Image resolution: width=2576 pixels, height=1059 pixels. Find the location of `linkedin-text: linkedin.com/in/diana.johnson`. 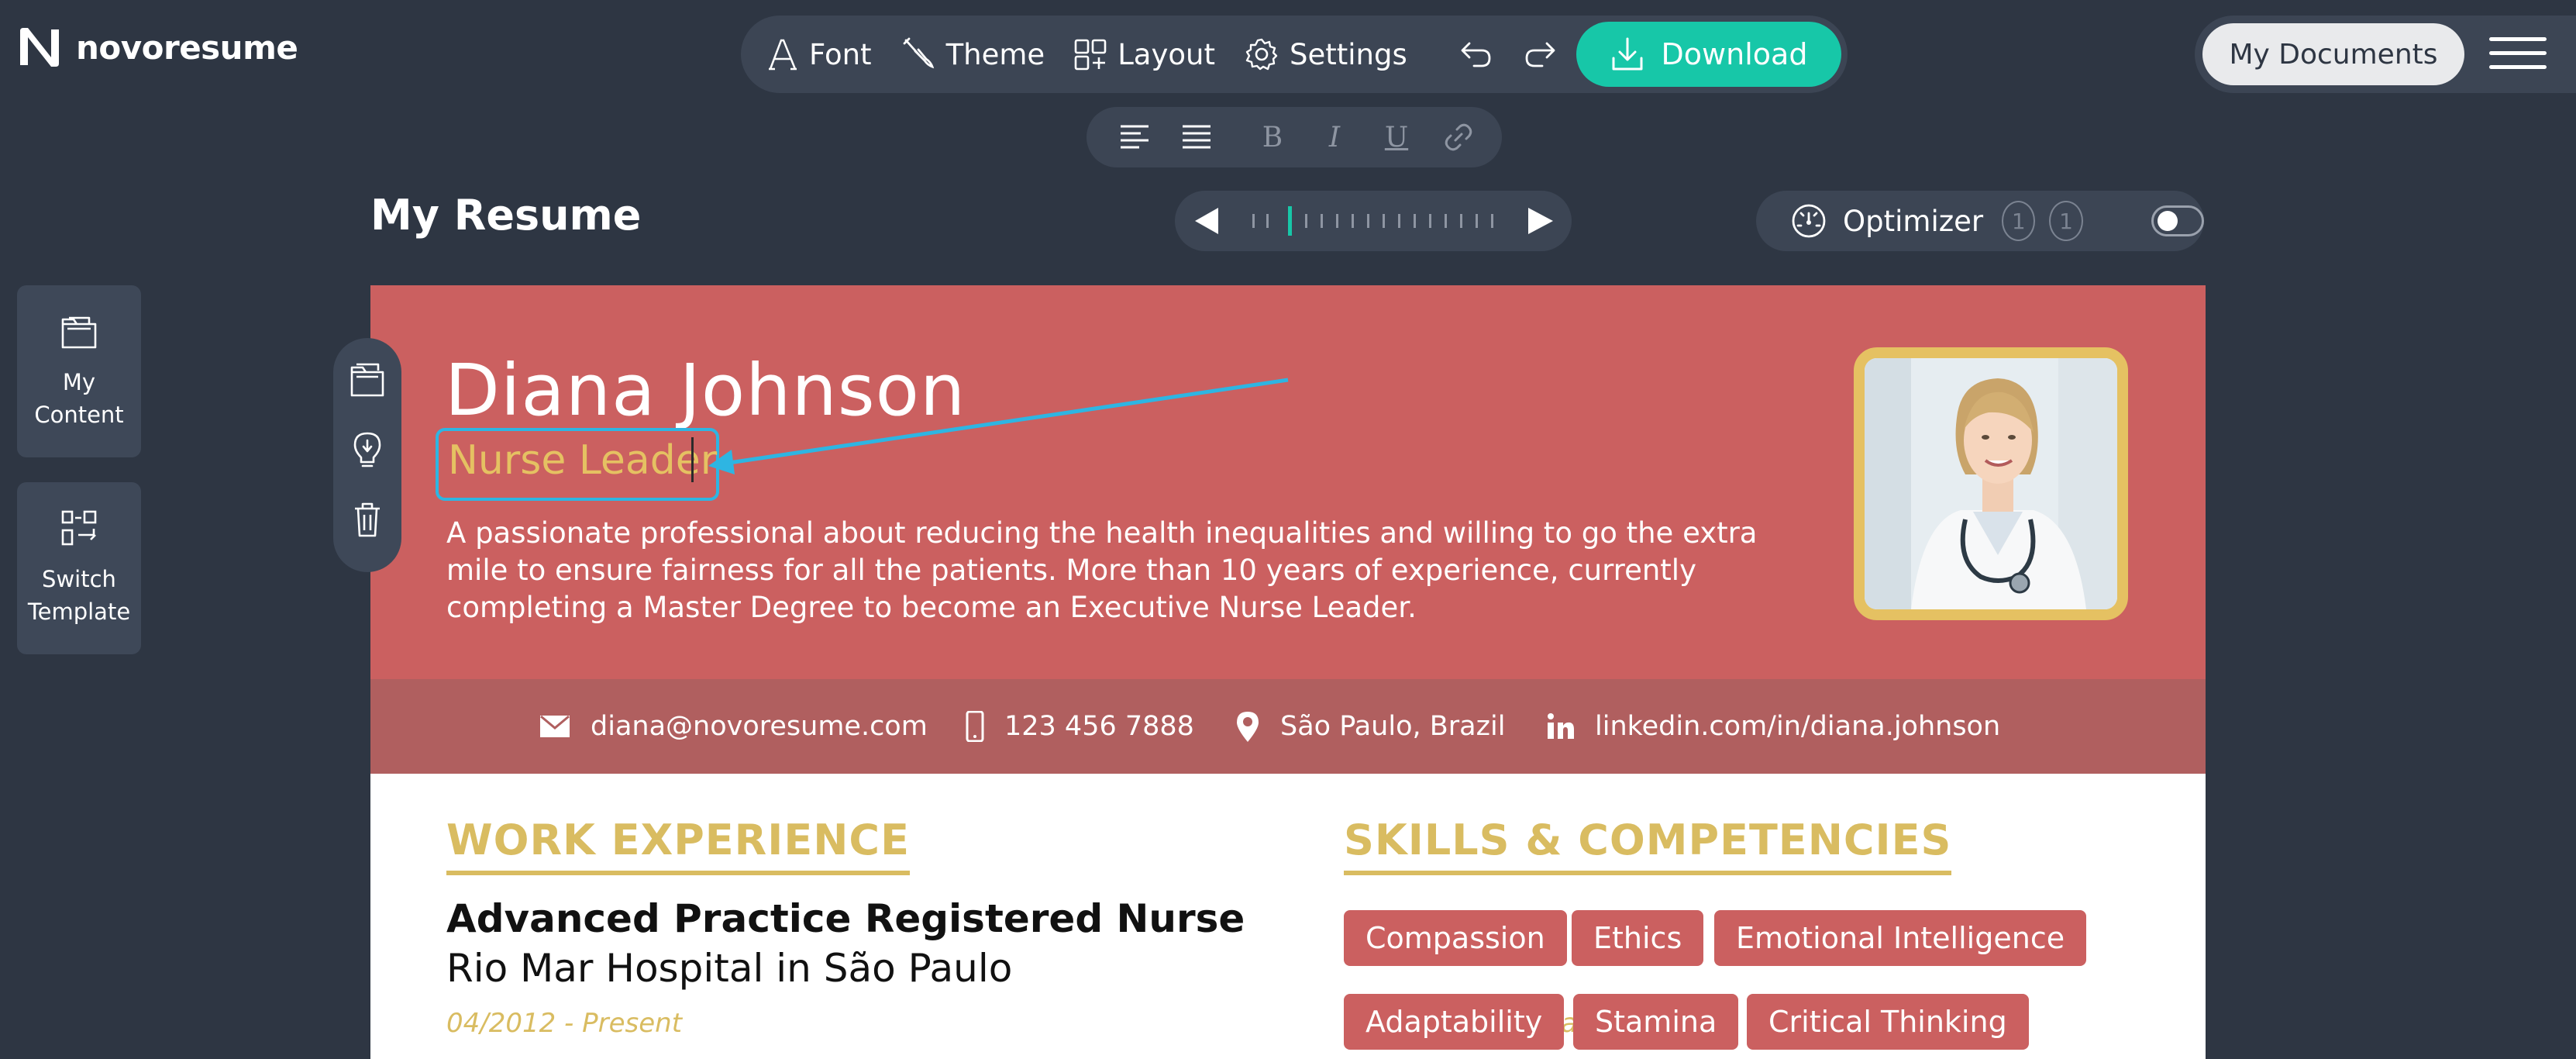

linkedin-text: linkedin.com/in/diana.johnson is located at coordinates (1798, 726).